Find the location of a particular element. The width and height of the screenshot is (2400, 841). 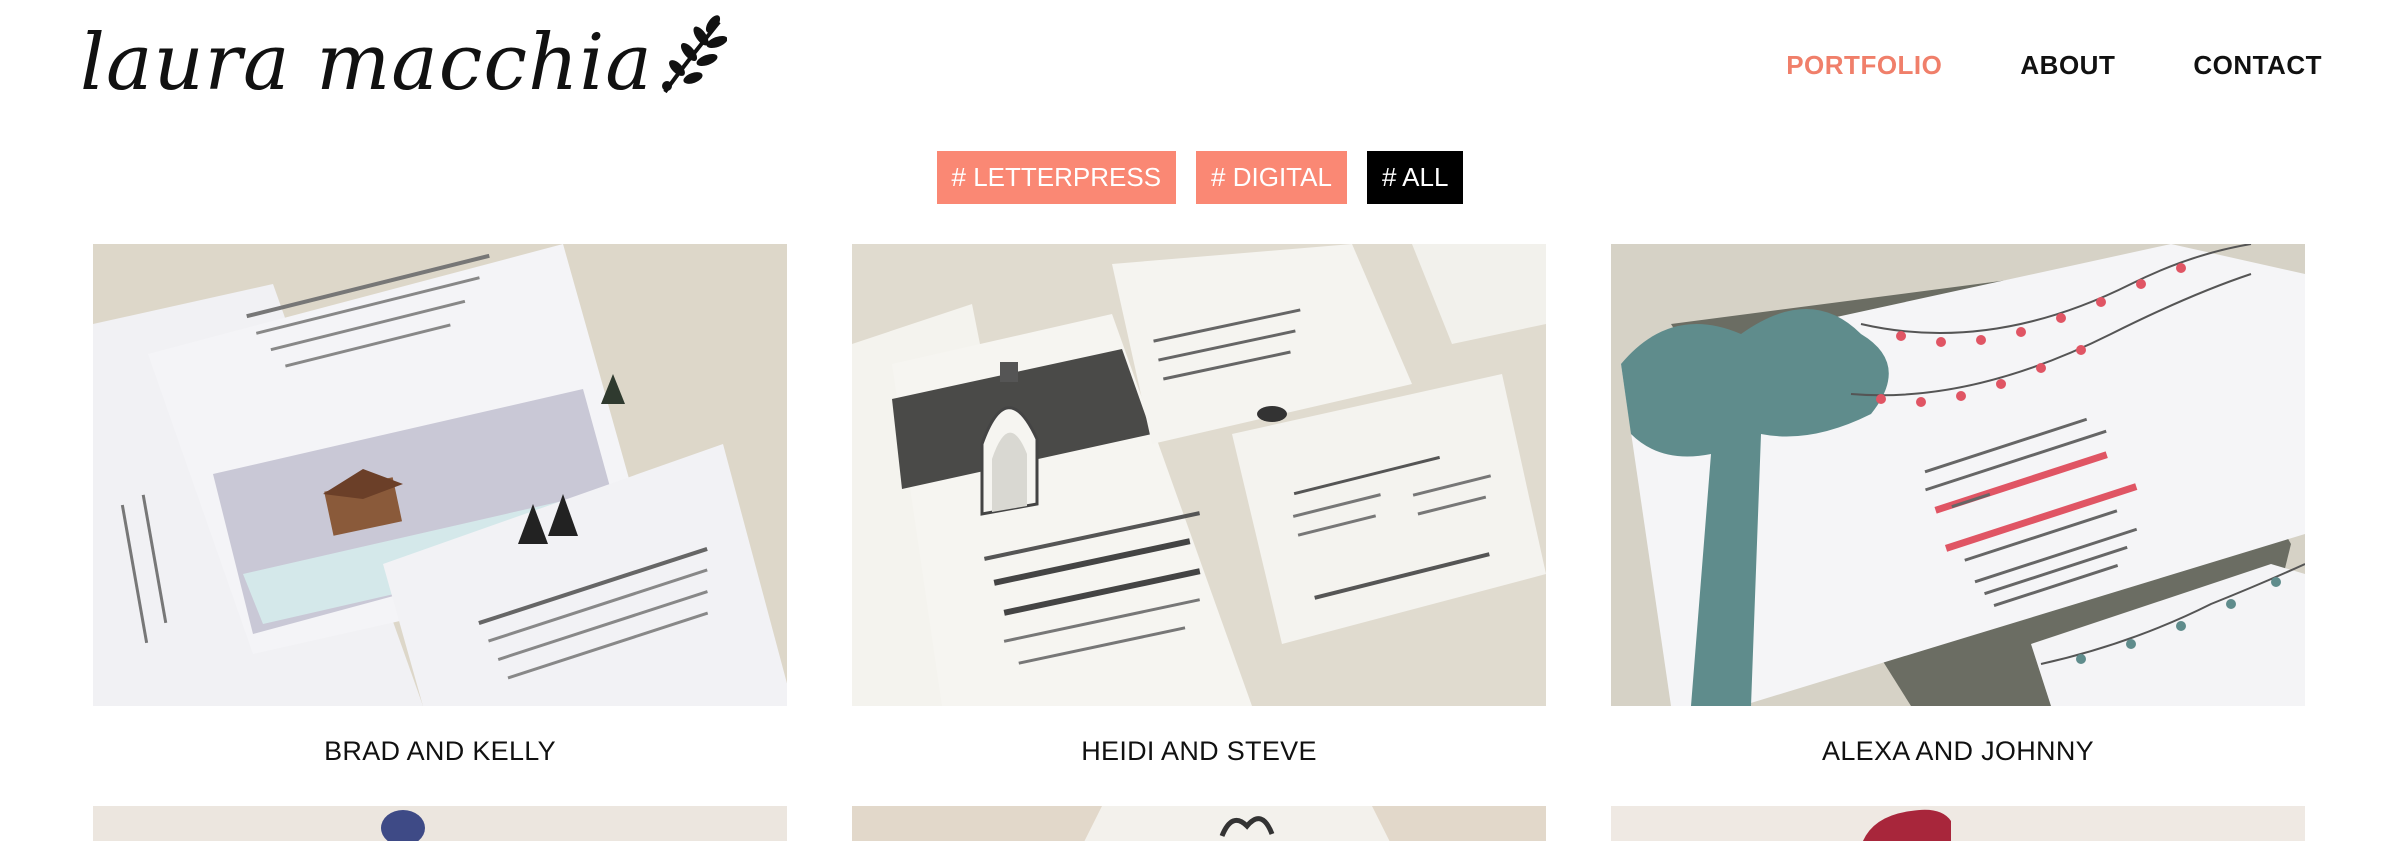

portfolio-caption: BRAD AND KELLY is located at coordinates (440, 751).